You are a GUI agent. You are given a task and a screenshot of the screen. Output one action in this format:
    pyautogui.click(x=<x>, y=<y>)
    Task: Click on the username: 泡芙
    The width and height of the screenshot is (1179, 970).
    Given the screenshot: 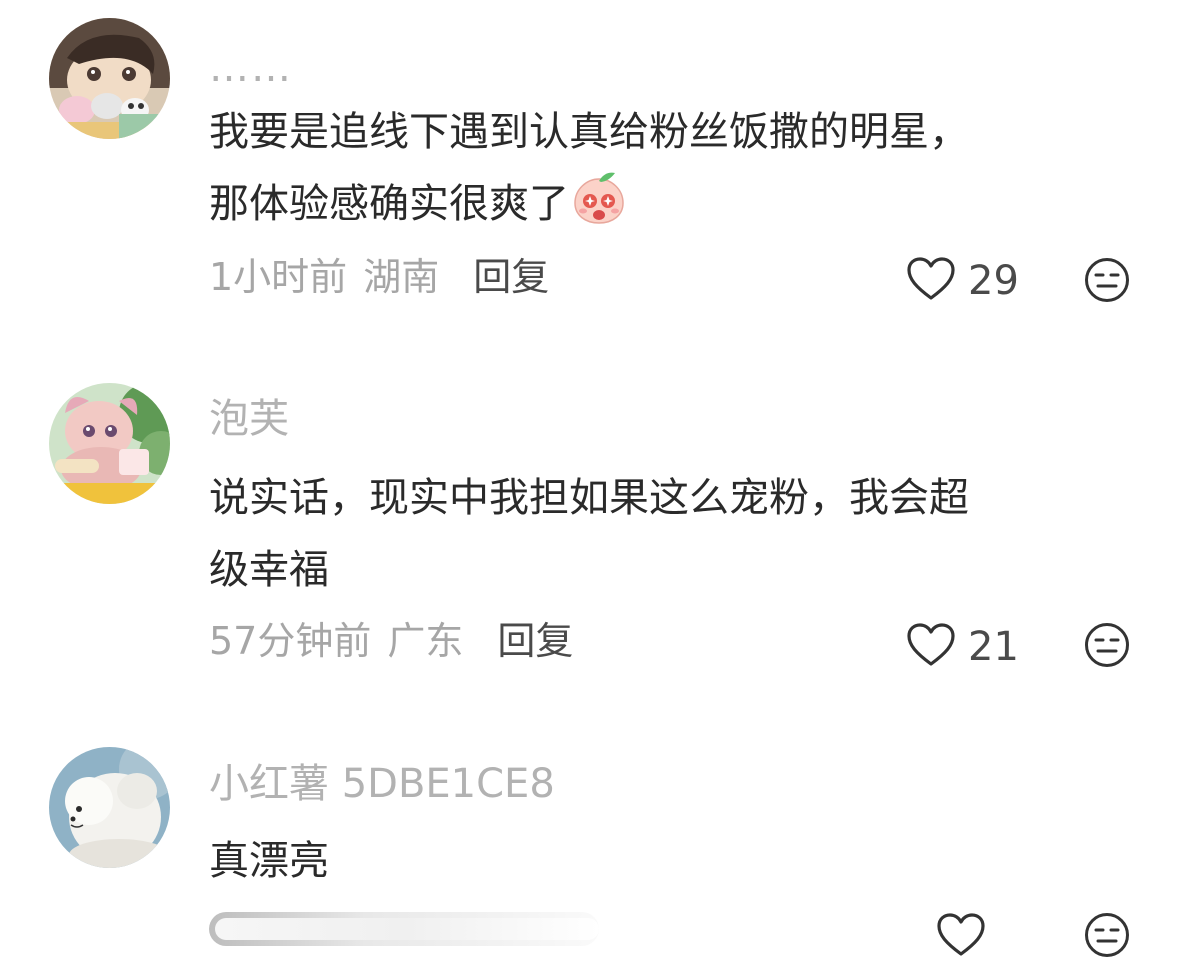 What is the action you would take?
    pyautogui.click(x=249, y=419)
    